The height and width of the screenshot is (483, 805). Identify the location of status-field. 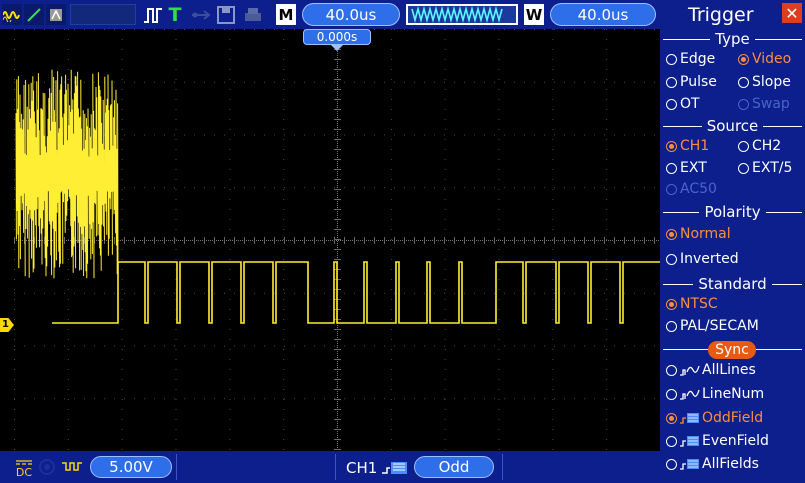
(103, 14).